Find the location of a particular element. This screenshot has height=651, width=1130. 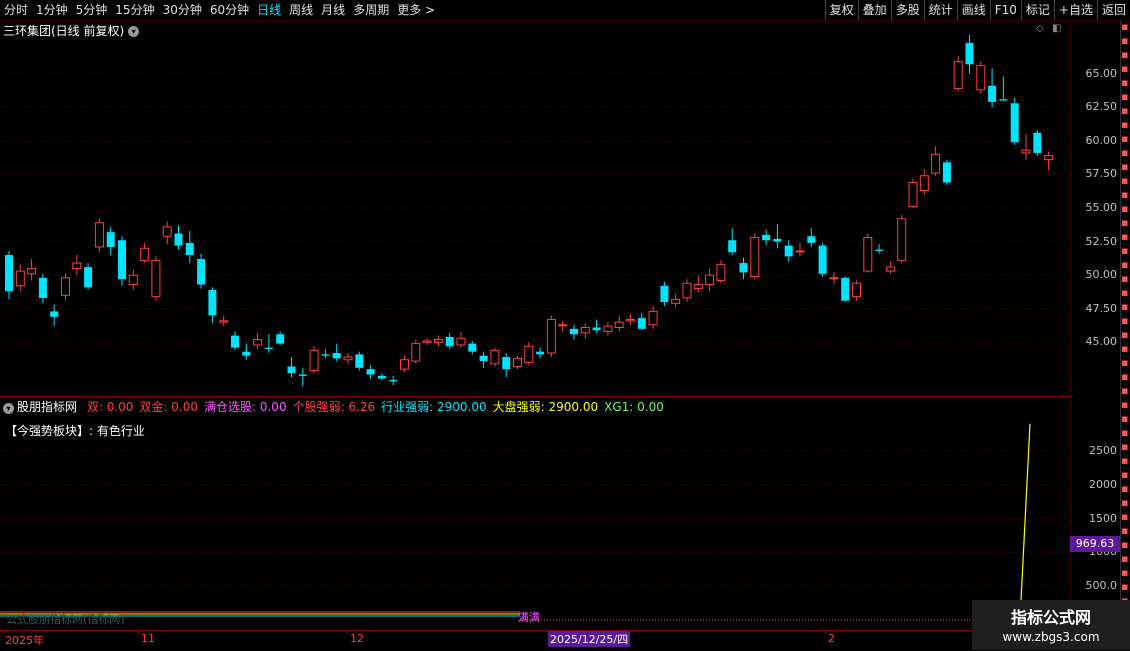

toolbar-button: 画线 is located at coordinates (973, 10).